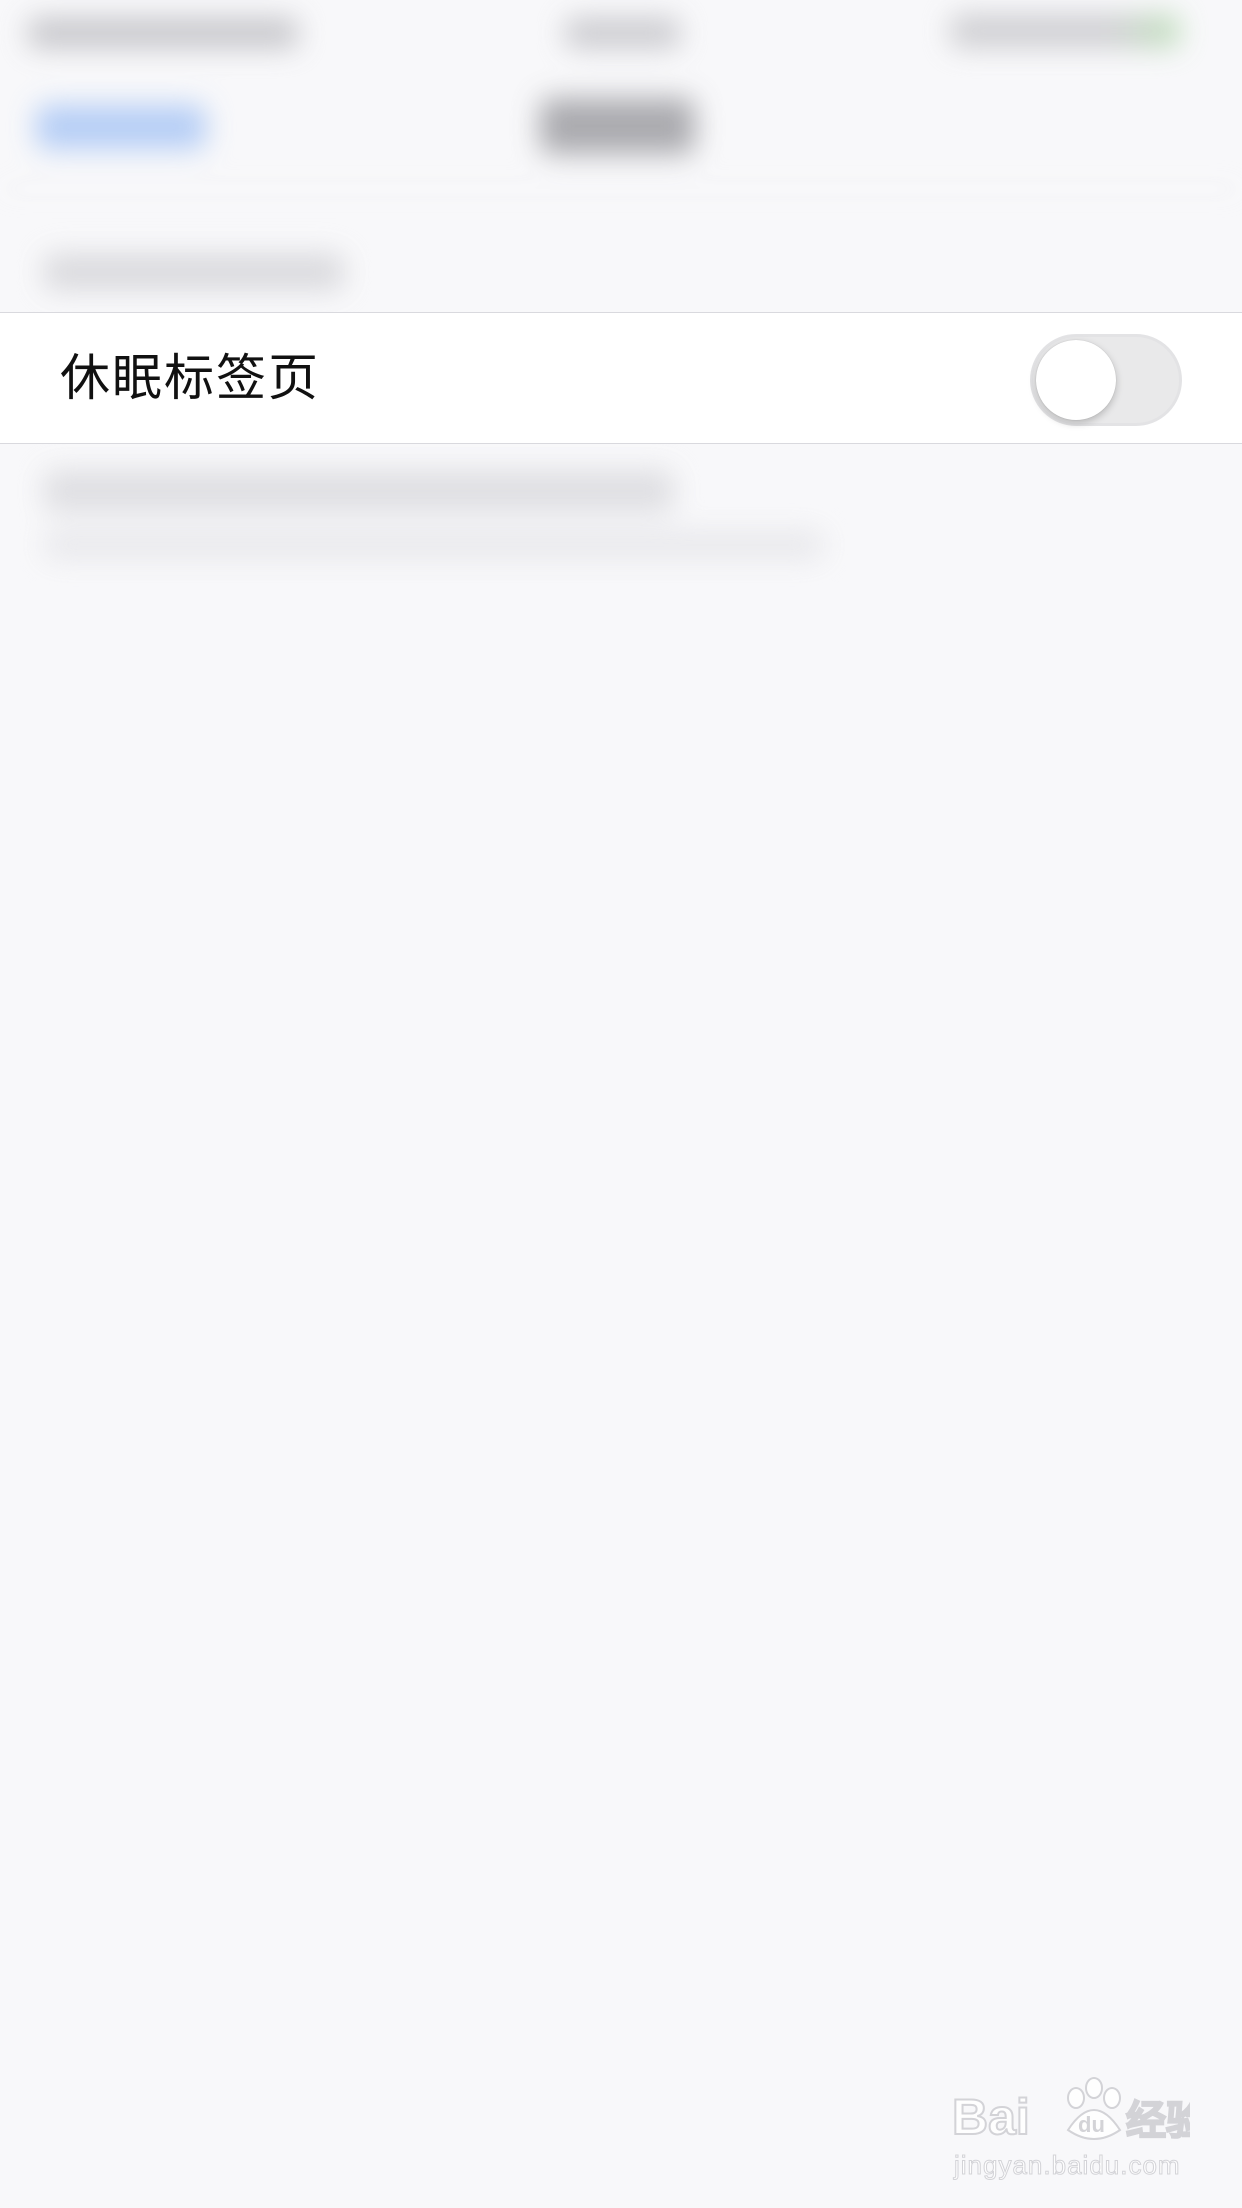 This screenshot has height=2208, width=1242. I want to click on sleep-tabs-toggle, so click(1106, 380).